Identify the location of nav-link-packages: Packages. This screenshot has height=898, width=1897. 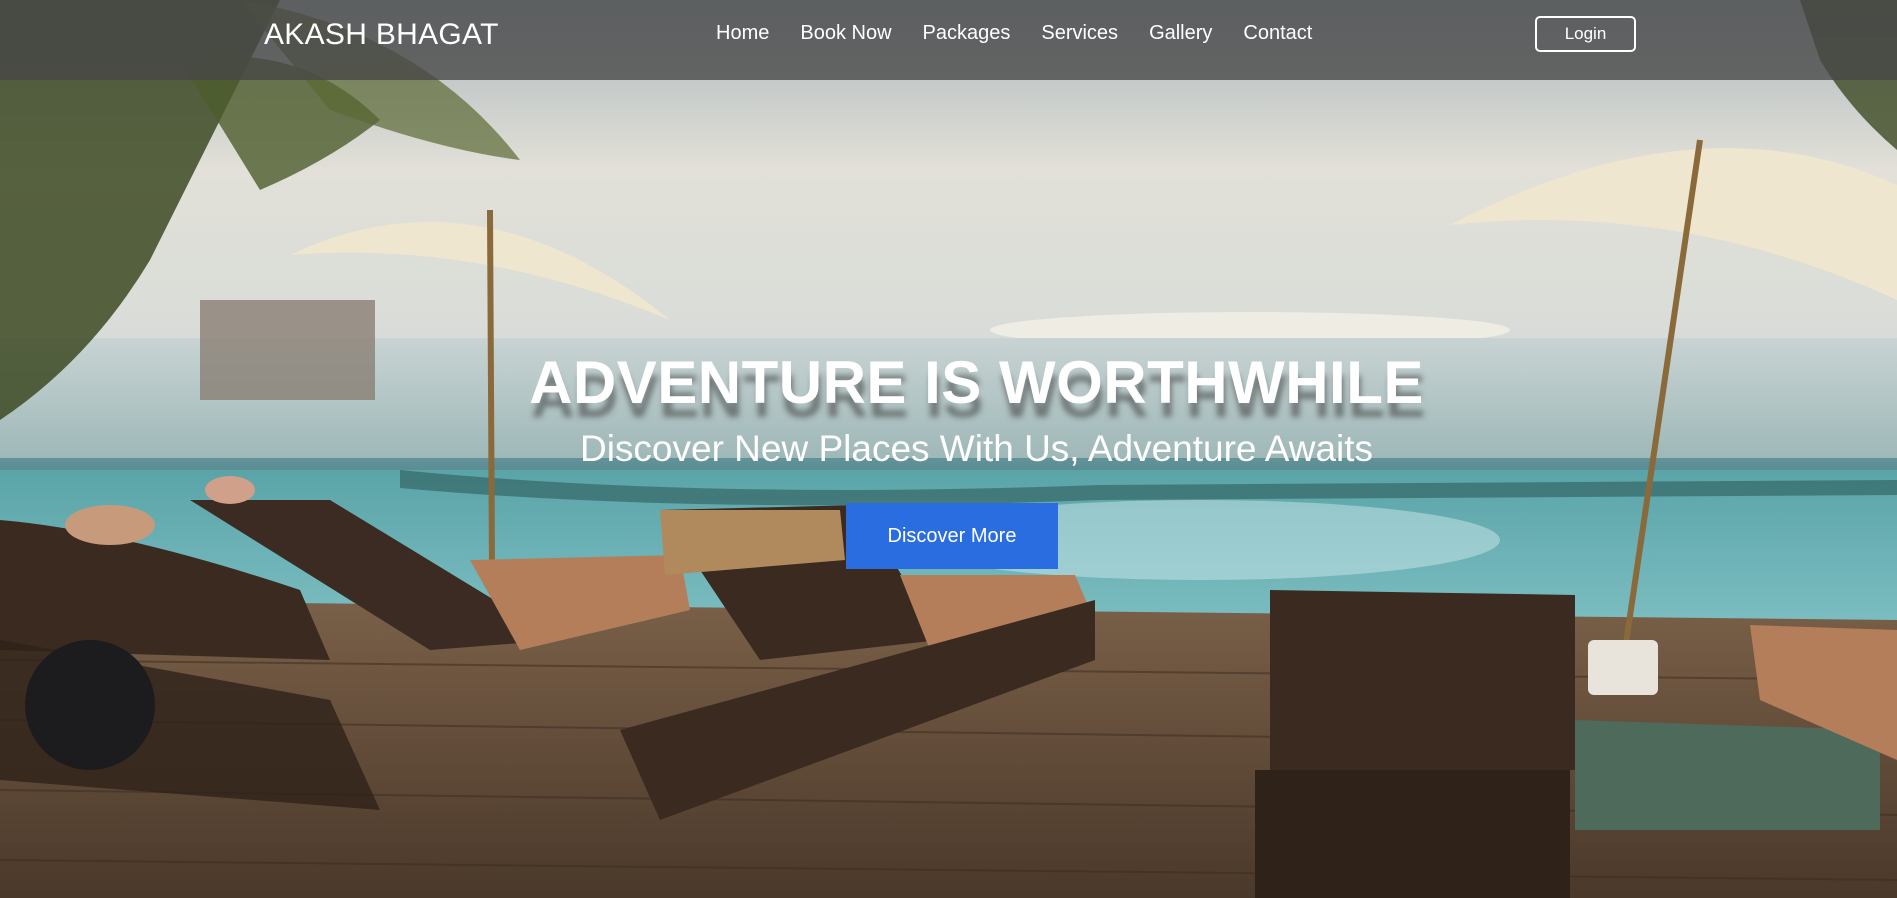
(967, 33).